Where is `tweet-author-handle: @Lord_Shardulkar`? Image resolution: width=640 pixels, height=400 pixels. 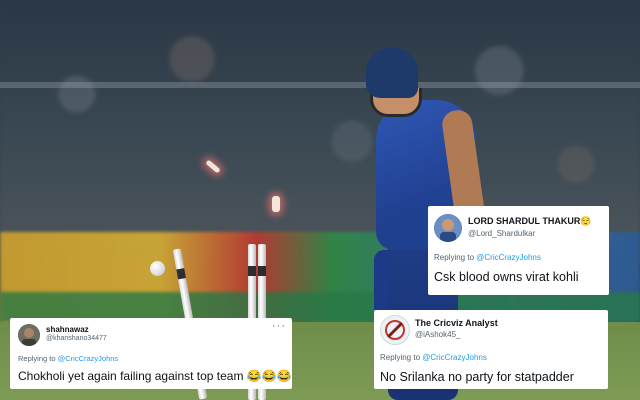 tweet-author-handle: @Lord_Shardulkar is located at coordinates (501, 233).